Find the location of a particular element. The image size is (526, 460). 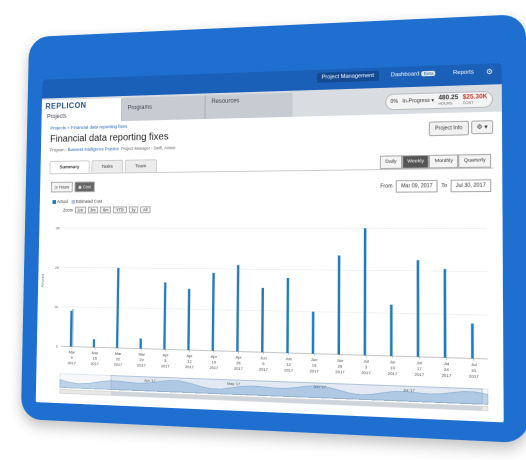

tab-resources-label: Resources is located at coordinates (225, 102).